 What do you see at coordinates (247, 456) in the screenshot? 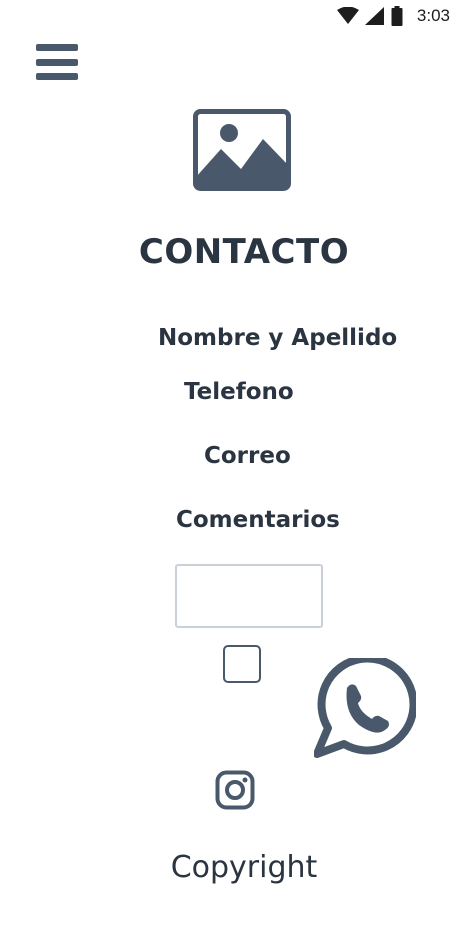
I see `email-label: Correo` at bounding box center [247, 456].